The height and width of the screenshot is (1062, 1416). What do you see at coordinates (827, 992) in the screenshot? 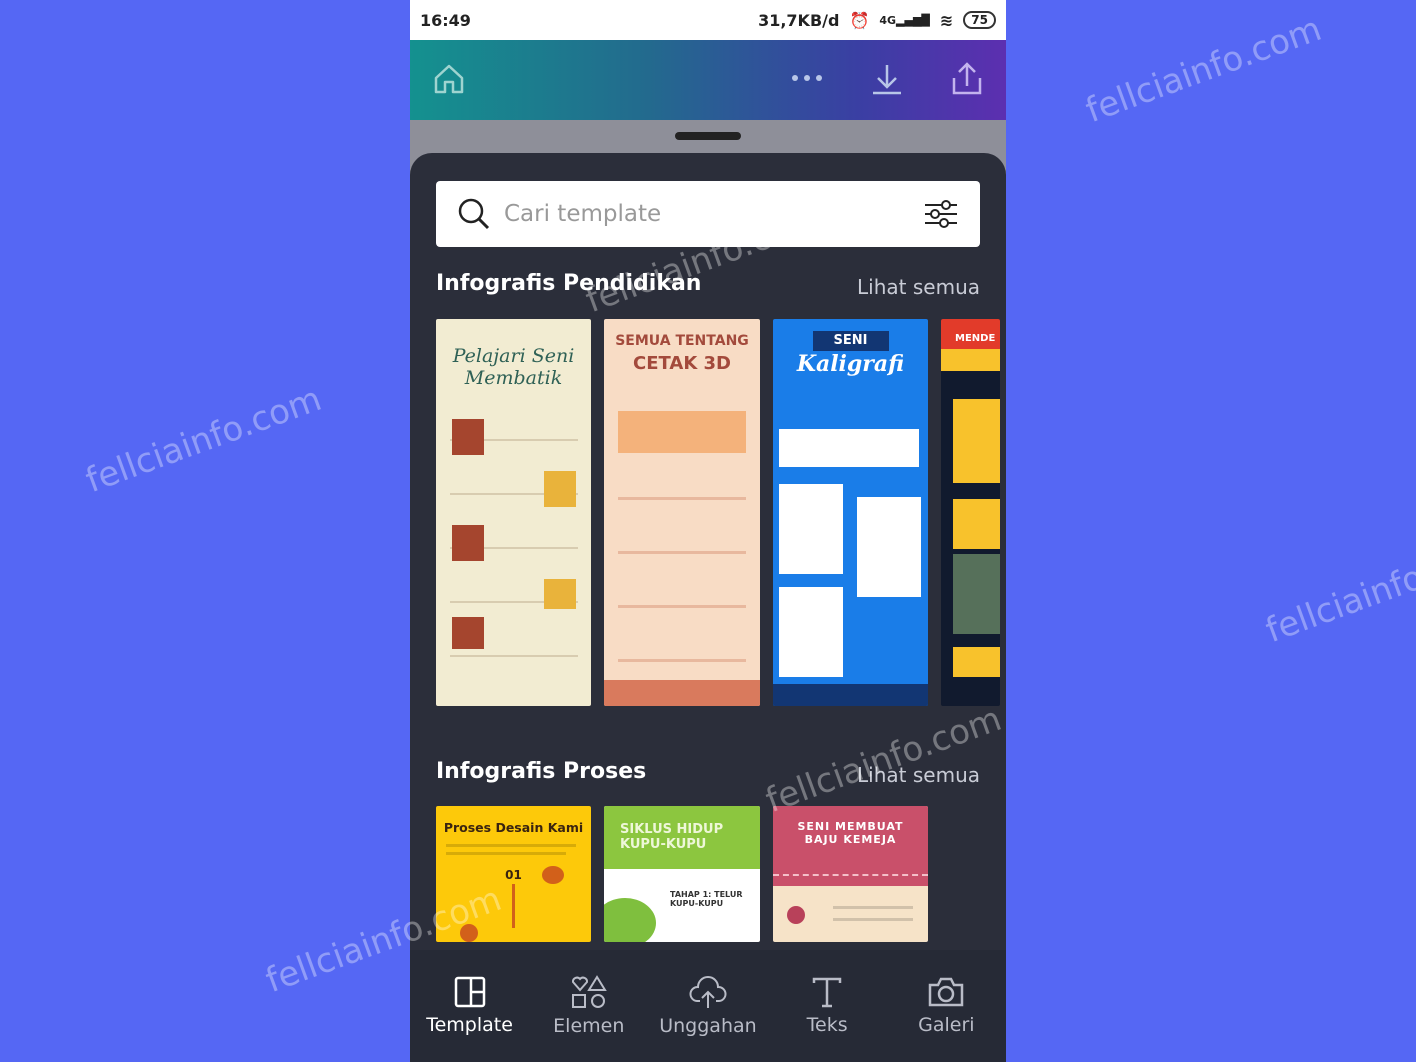
I see `text-icon` at bounding box center [827, 992].